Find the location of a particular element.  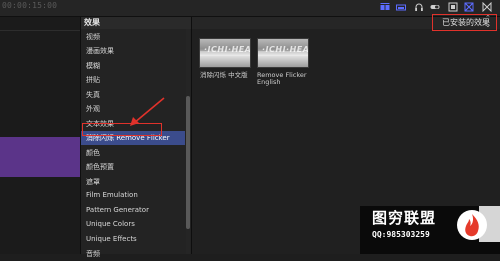

category-label: Unique Effects is located at coordinates (111, 239).